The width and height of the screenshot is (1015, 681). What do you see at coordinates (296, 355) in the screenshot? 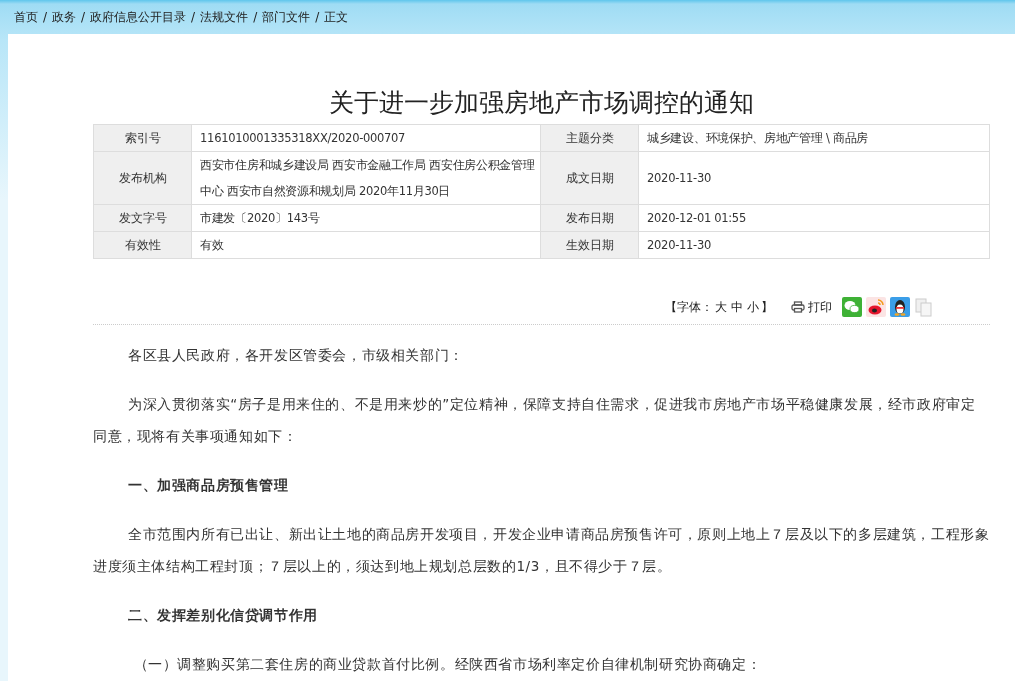
I see `body-paragraph: 各区县人民政府，各开发区管委会，市级相关部门：` at bounding box center [296, 355].